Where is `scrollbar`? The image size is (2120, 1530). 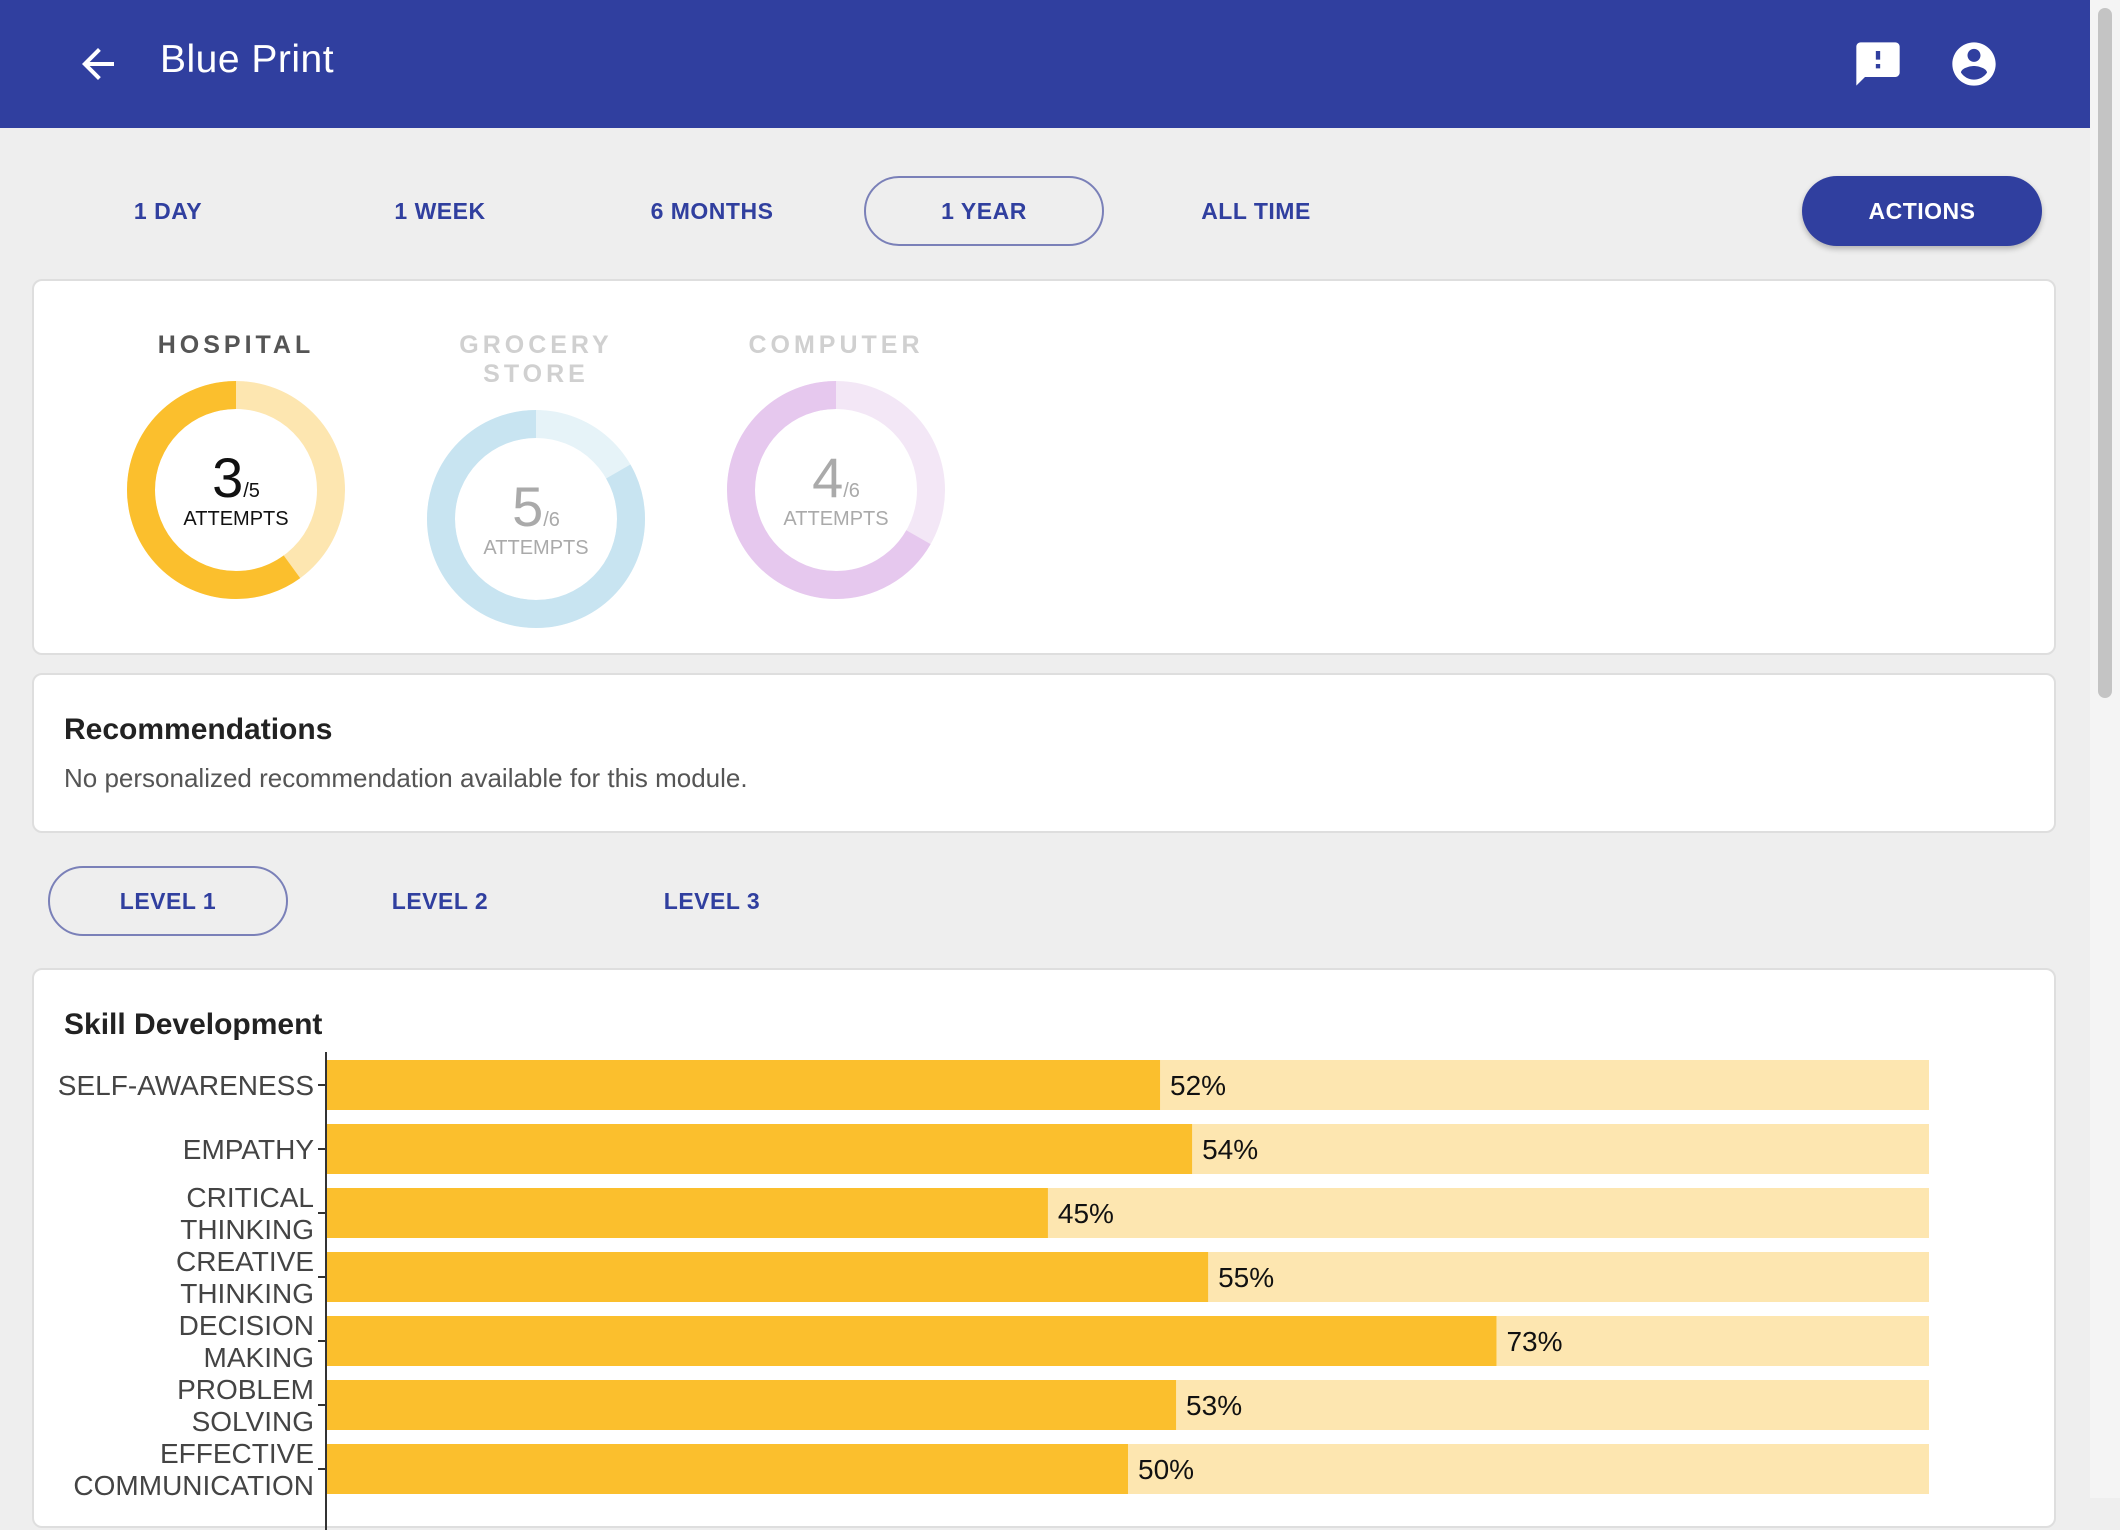
scrollbar is located at coordinates (2105, 749).